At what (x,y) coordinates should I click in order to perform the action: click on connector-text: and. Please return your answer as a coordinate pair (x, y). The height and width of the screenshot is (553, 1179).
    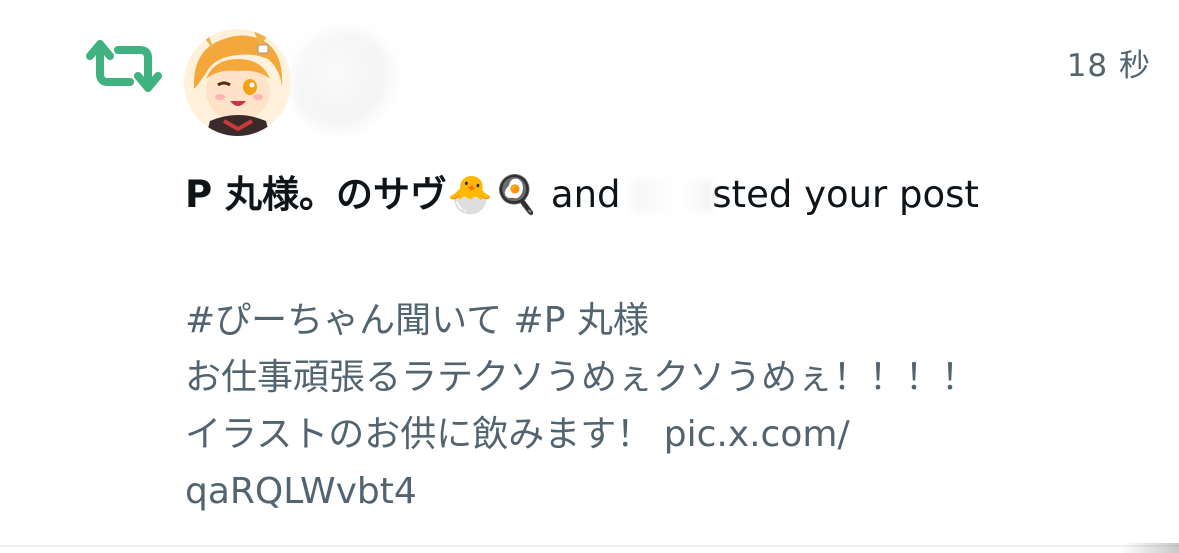
    Looking at the image, I should click on (586, 194).